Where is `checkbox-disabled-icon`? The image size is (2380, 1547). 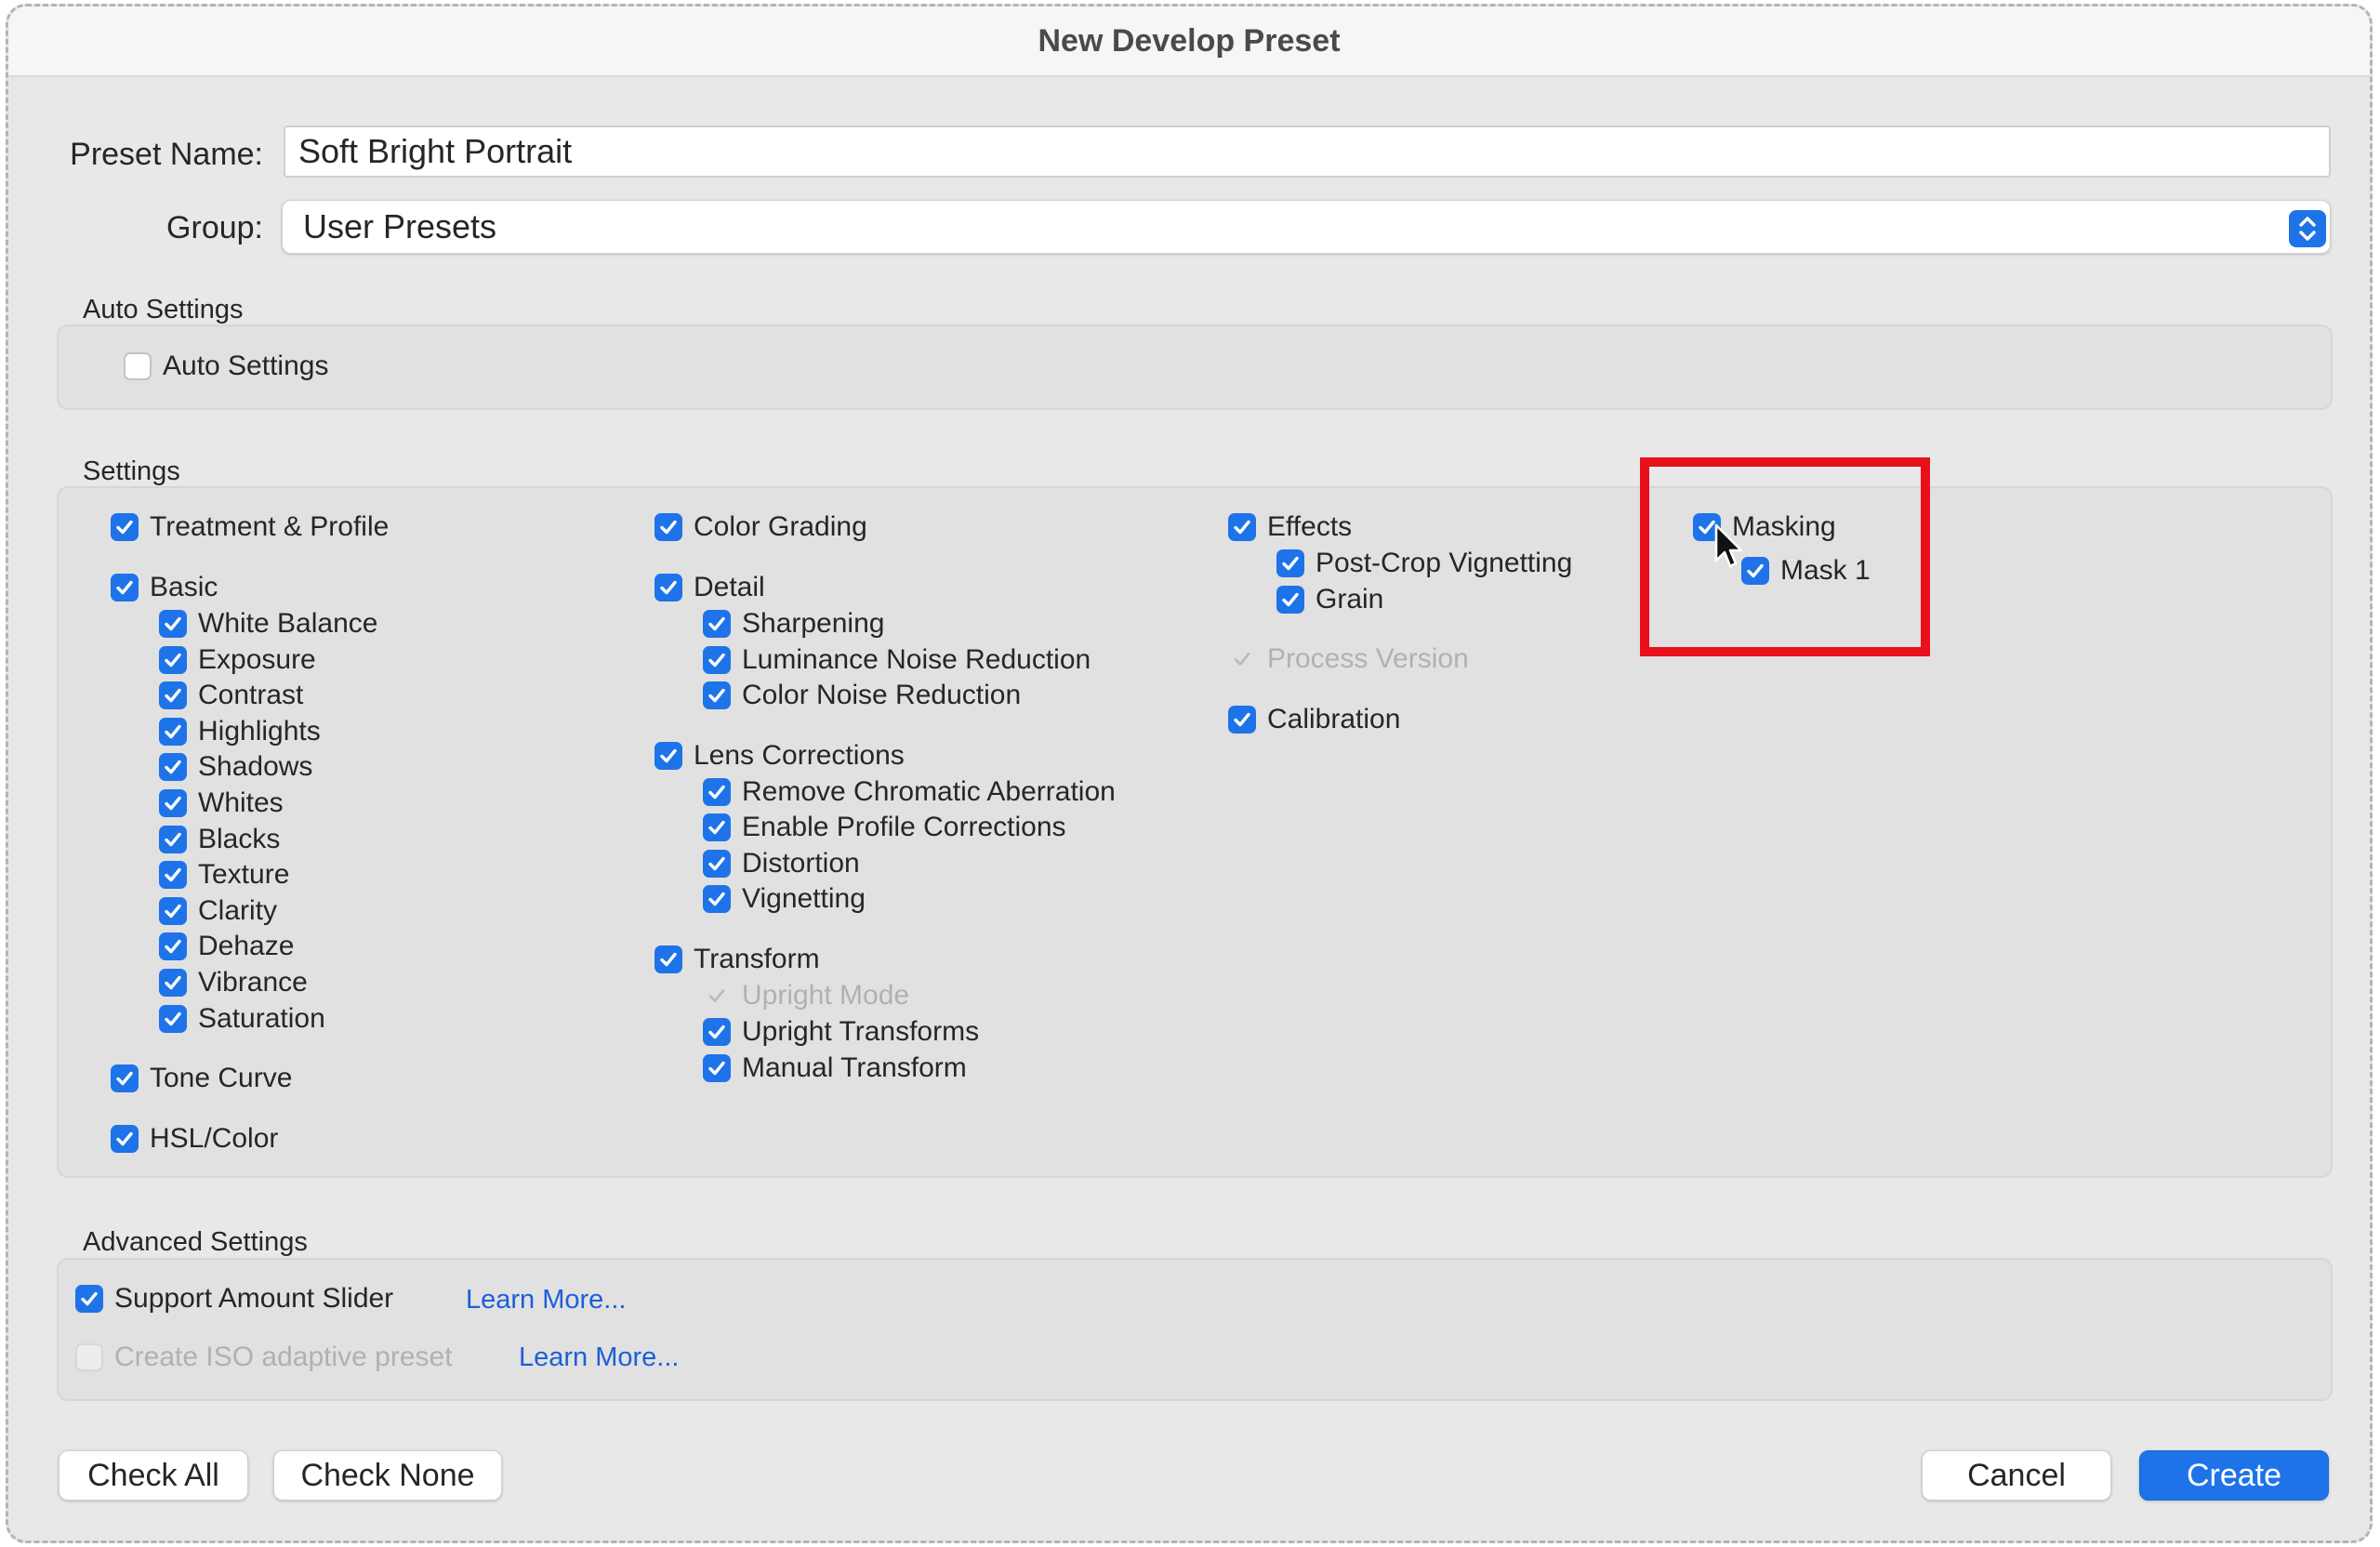
checkbox-disabled-icon is located at coordinates (89, 1357).